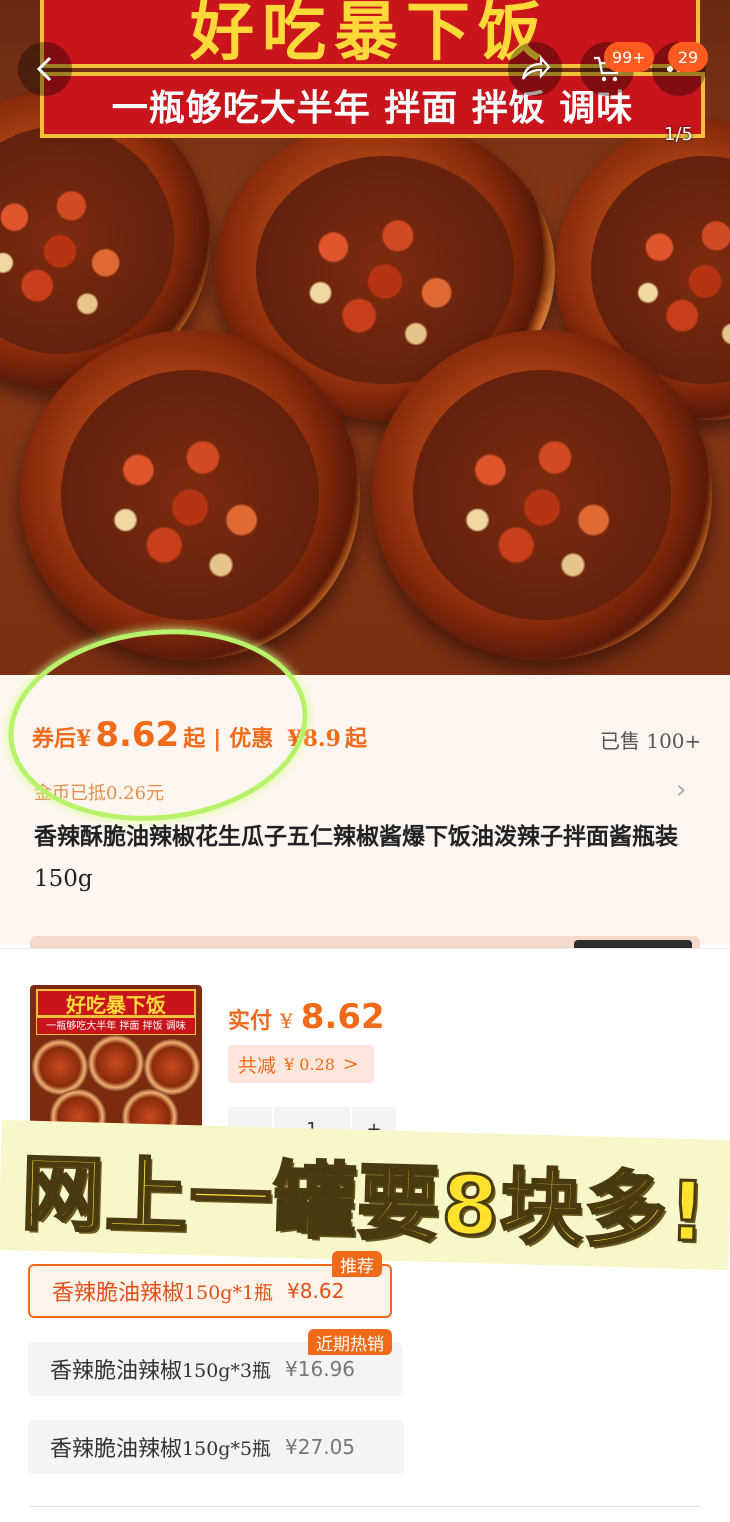 This screenshot has width=730, height=1522. What do you see at coordinates (116, 1026) in the screenshot?
I see `sku-thumb-subtitle: 一瓶够吃大半年 拌面 拌饭 调味` at bounding box center [116, 1026].